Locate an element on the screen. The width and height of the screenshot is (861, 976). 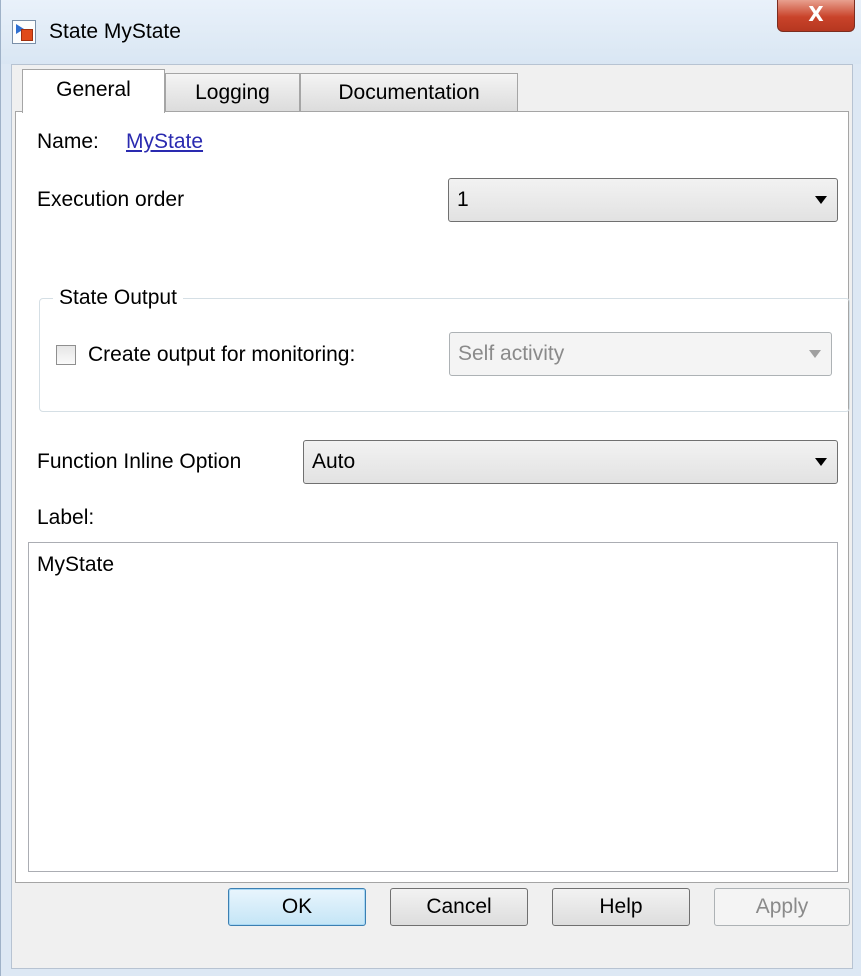
name-label: Name: is located at coordinates (68, 141).